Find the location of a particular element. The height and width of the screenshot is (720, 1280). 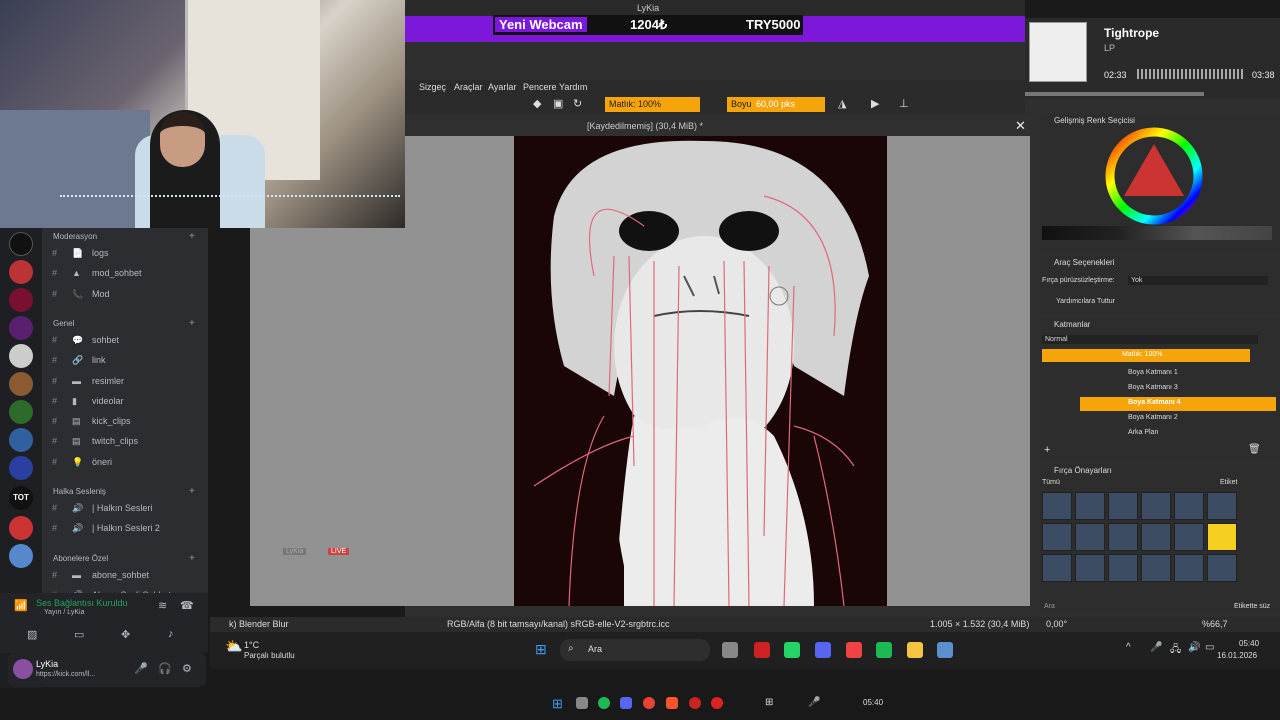

camera-off-icon: ▨ is located at coordinates (32, 634).